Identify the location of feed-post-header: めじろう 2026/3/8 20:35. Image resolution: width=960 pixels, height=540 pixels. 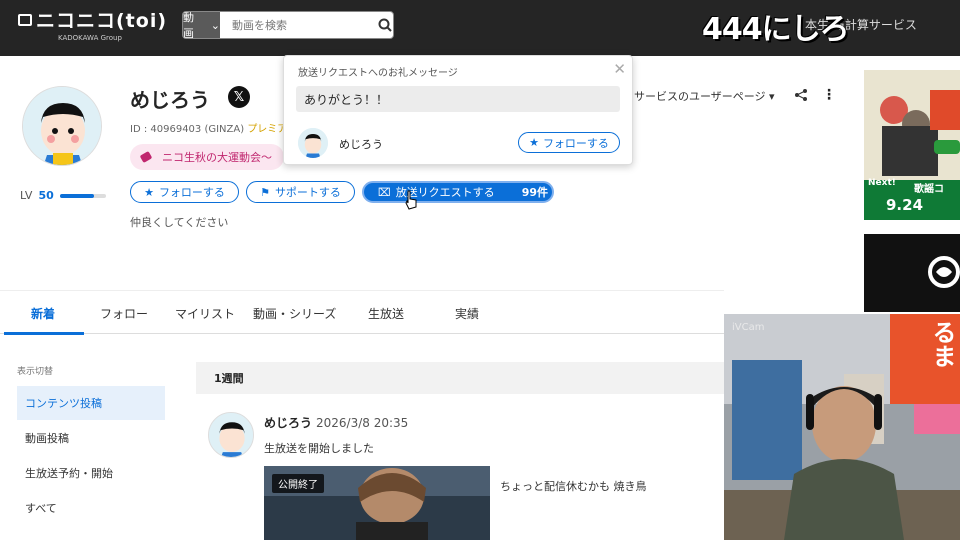
(336, 422).